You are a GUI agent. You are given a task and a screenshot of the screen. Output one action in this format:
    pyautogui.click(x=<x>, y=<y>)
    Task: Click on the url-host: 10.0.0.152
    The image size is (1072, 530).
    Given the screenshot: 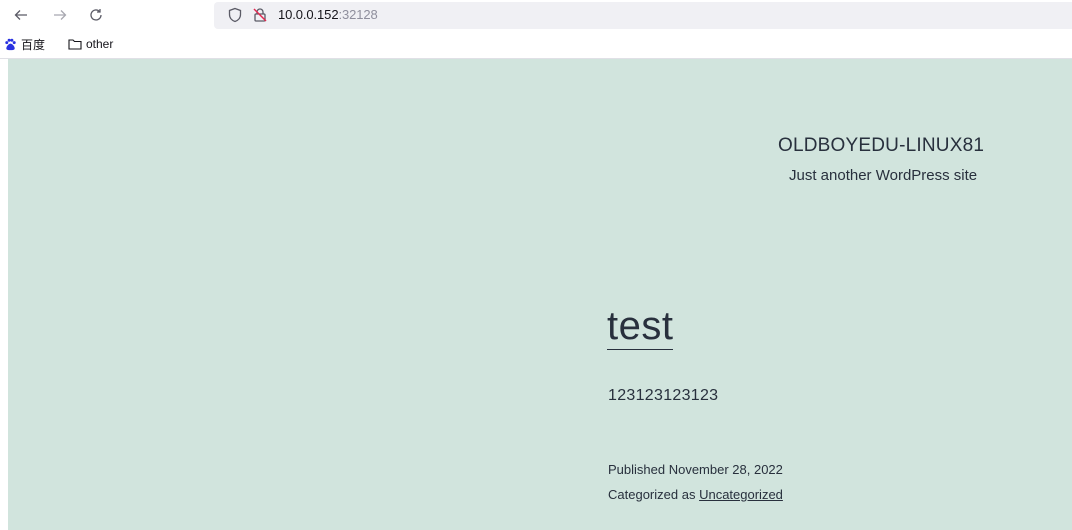 What is the action you would take?
    pyautogui.click(x=308, y=14)
    